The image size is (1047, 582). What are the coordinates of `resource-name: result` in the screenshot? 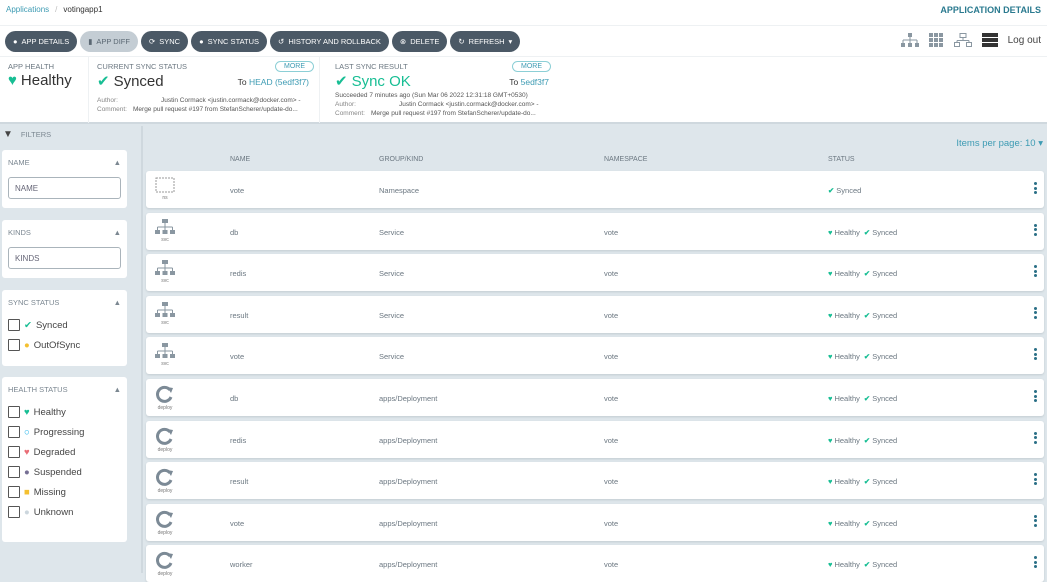 It's located at (239, 315).